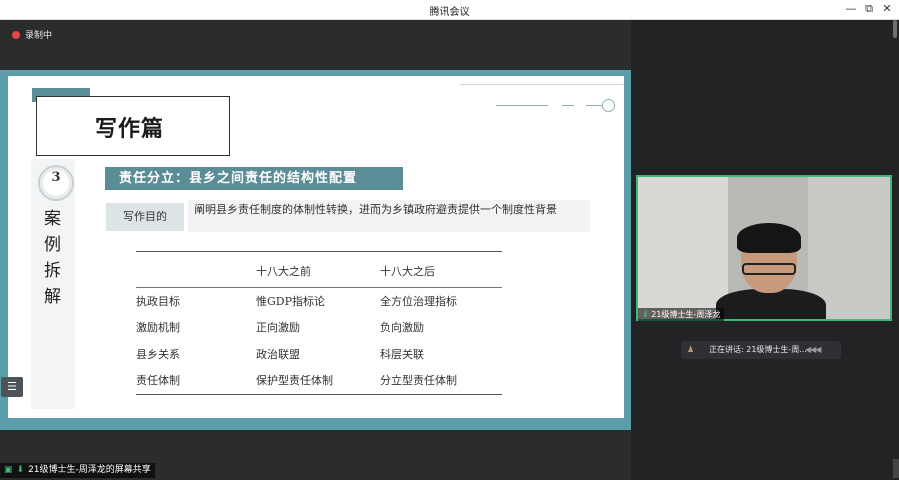 This screenshot has width=899, height=480. I want to click on restore-button: ⧉, so click(869, 9).